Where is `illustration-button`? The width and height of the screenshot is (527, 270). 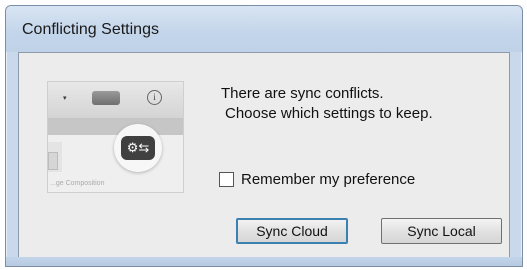 illustration-button is located at coordinates (106, 98).